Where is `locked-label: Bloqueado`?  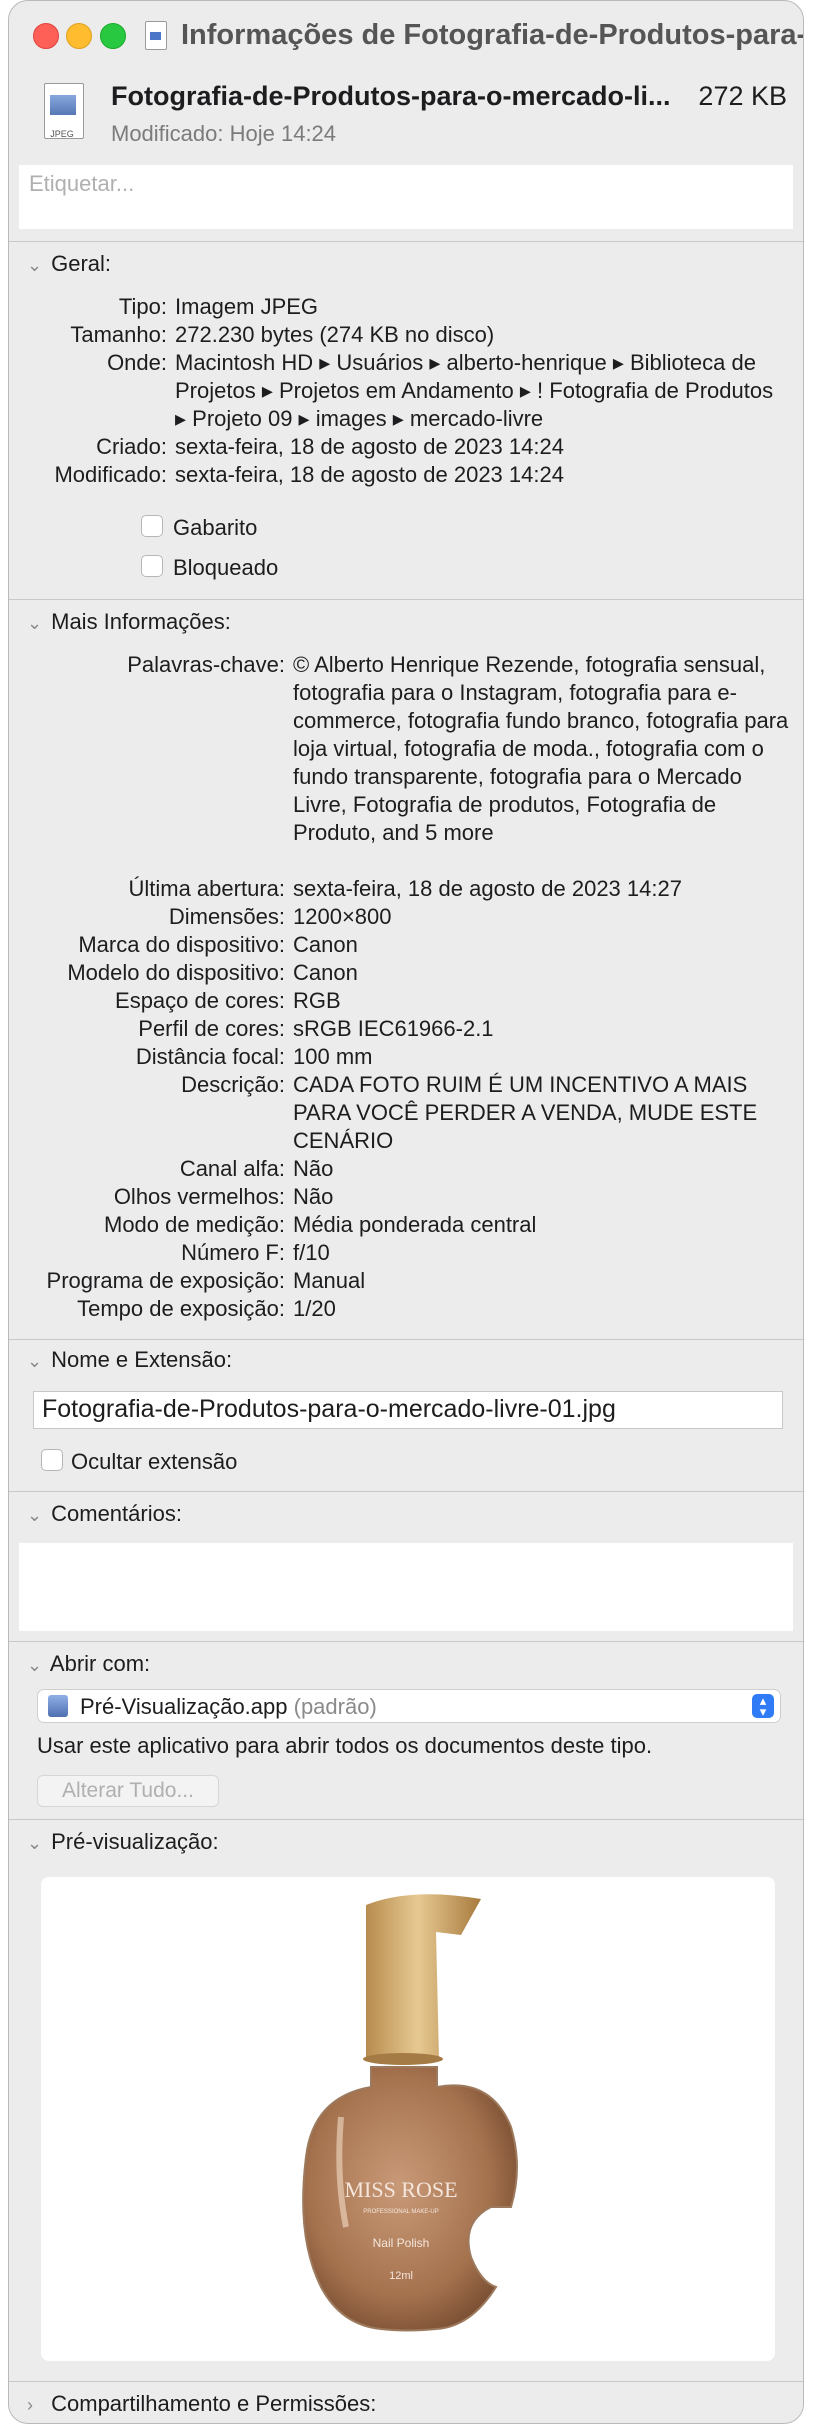
locked-label: Bloqueado is located at coordinates (226, 567).